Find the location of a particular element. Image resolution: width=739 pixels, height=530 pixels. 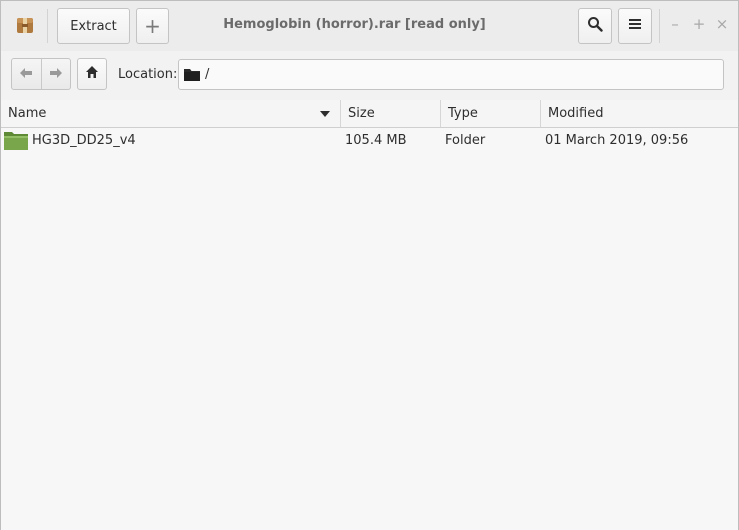

column-type: Type is located at coordinates (491, 113).